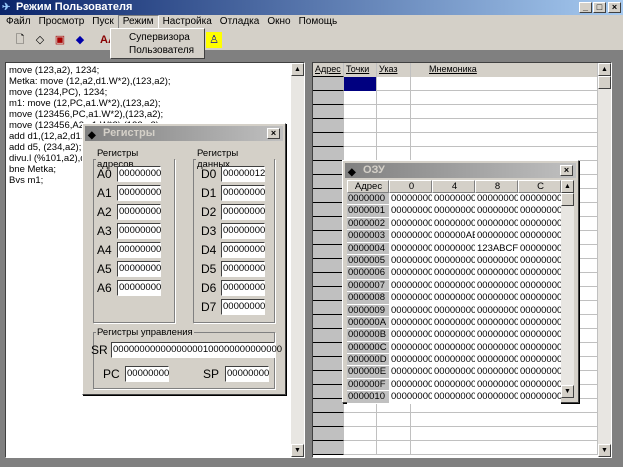 The image size is (623, 467). Describe the element at coordinates (18, 22) in the screenshot. I see `menu-item: Файл` at that location.